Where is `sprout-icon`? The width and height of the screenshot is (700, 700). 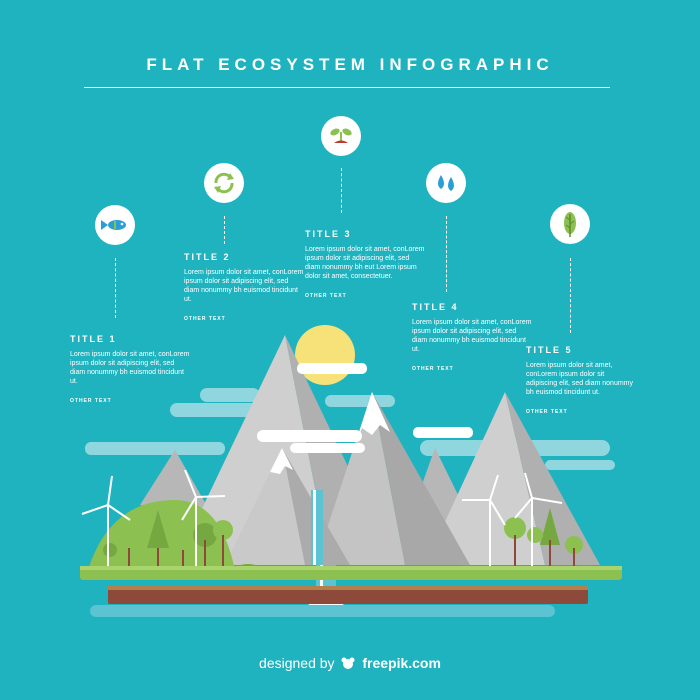 sprout-icon is located at coordinates (341, 136).